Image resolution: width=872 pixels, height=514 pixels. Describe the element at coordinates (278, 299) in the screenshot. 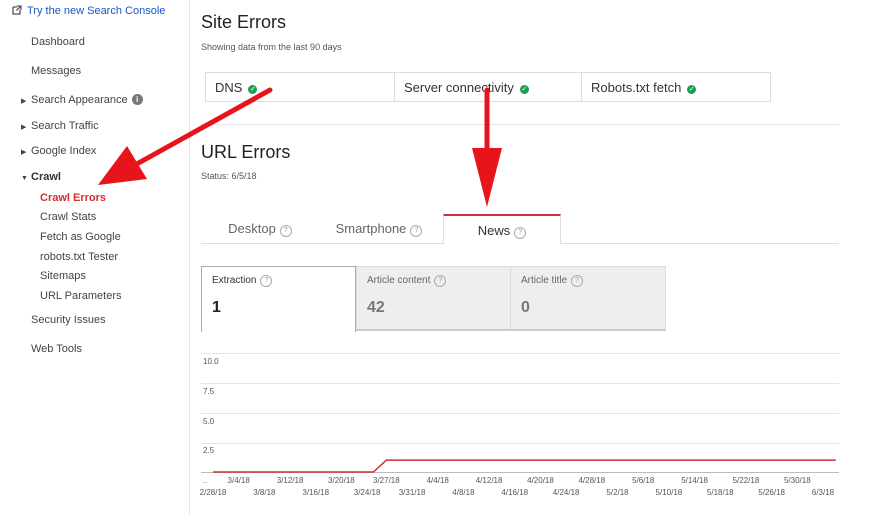

I see `metric-extraction: Extraction? 1` at that location.